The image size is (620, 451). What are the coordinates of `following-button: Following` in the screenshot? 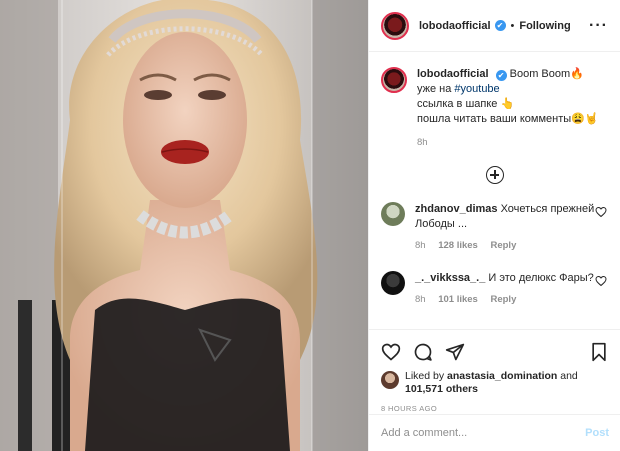 It's located at (544, 26).